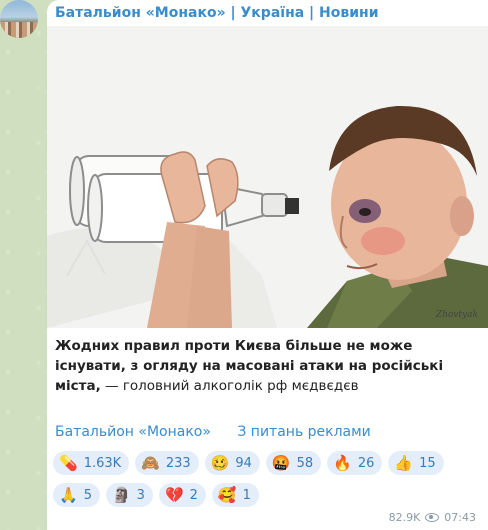 The image size is (488, 530). What do you see at coordinates (246, 495) in the screenshot?
I see `reaction-count: 1` at bounding box center [246, 495].